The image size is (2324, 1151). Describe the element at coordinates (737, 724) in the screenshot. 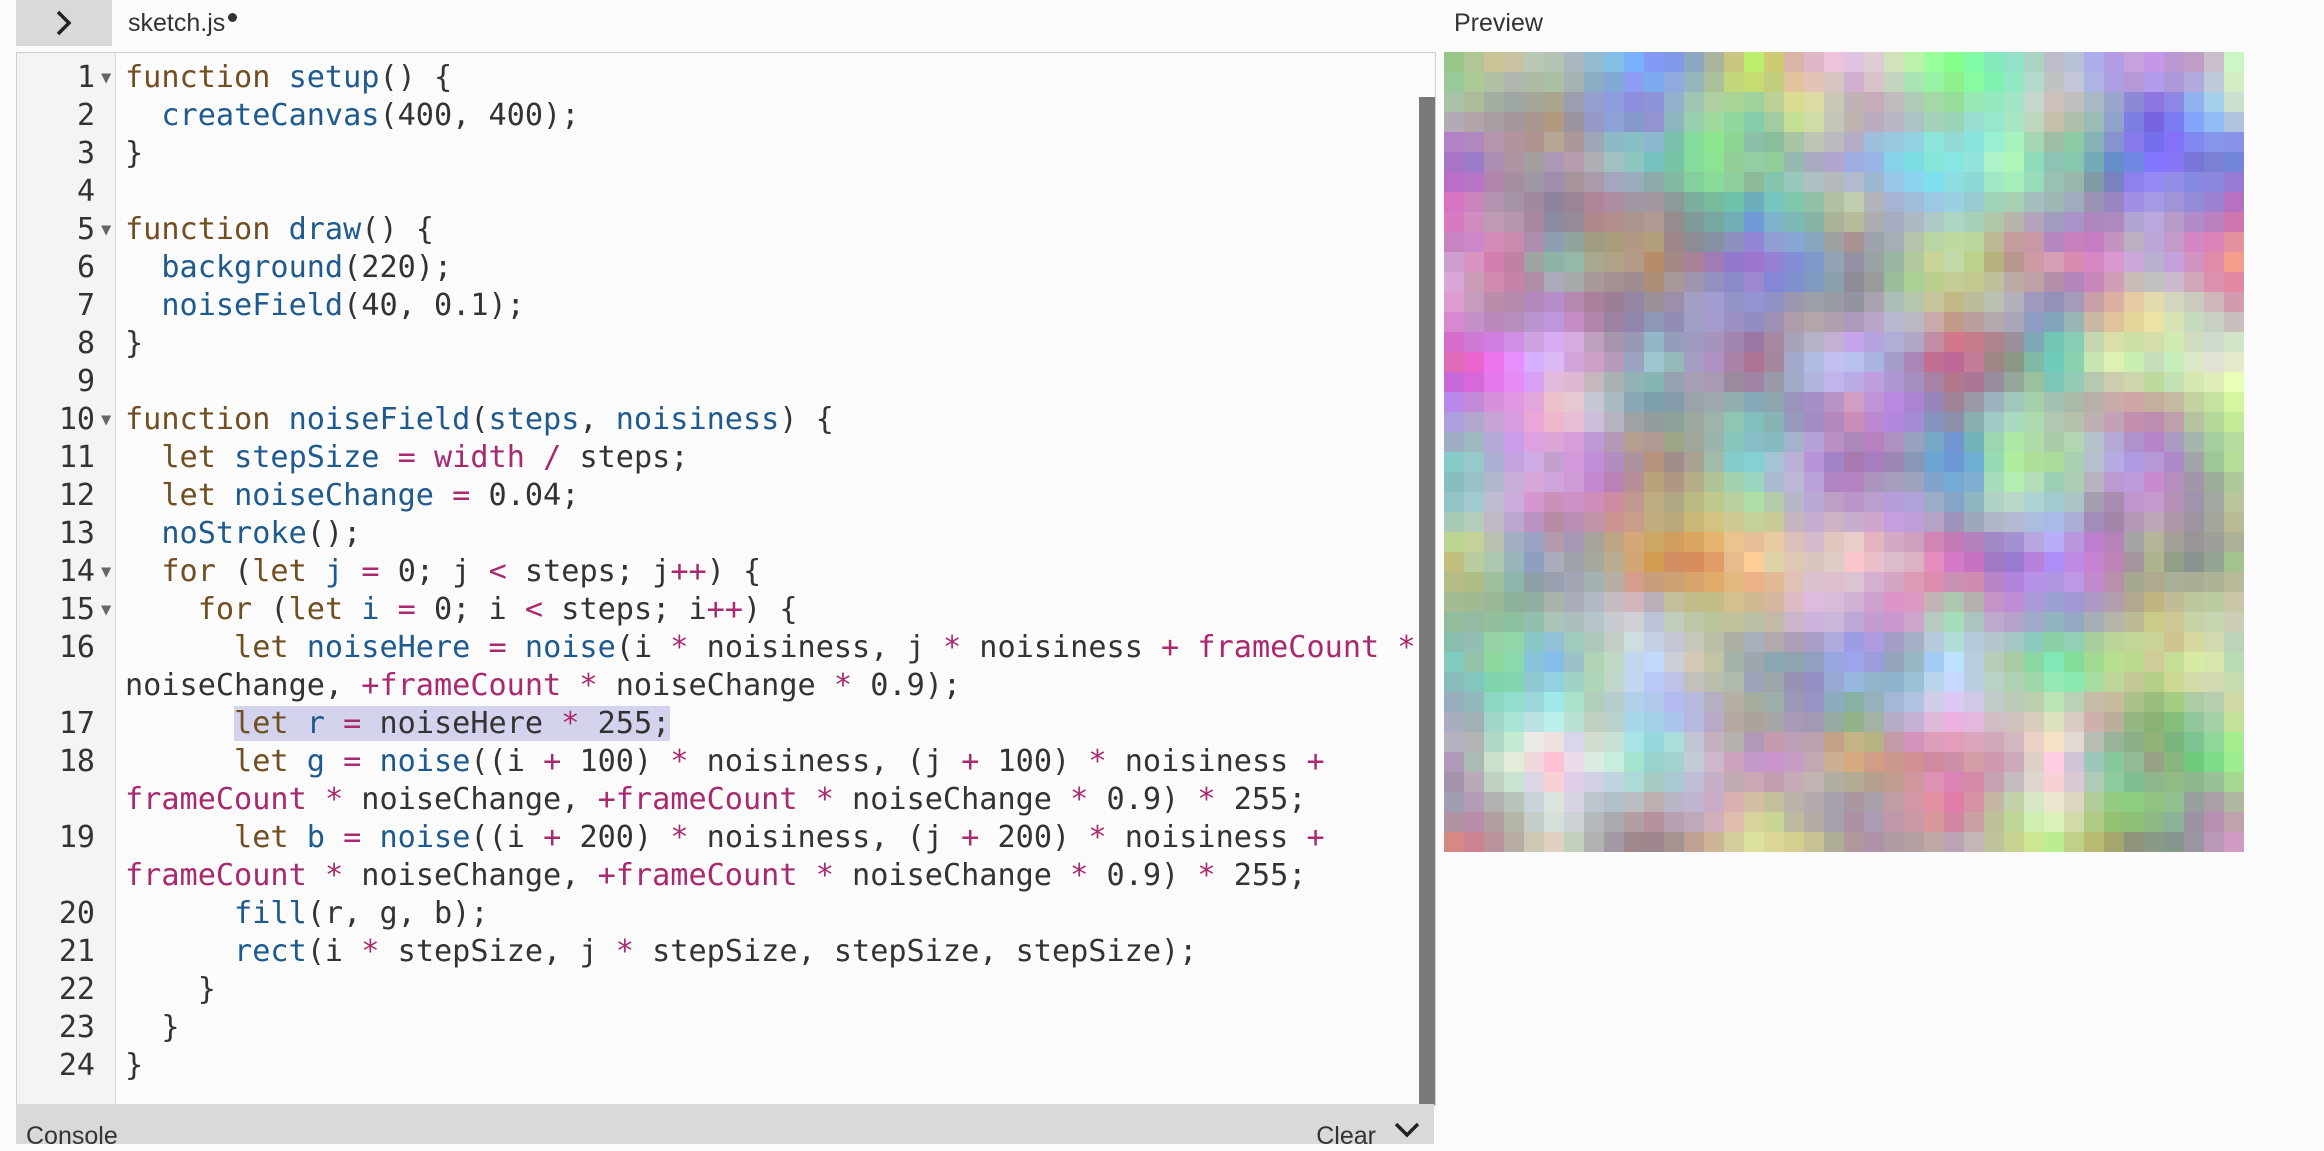

I see `code-line: 17 let r = noiseHere * 255;` at that location.